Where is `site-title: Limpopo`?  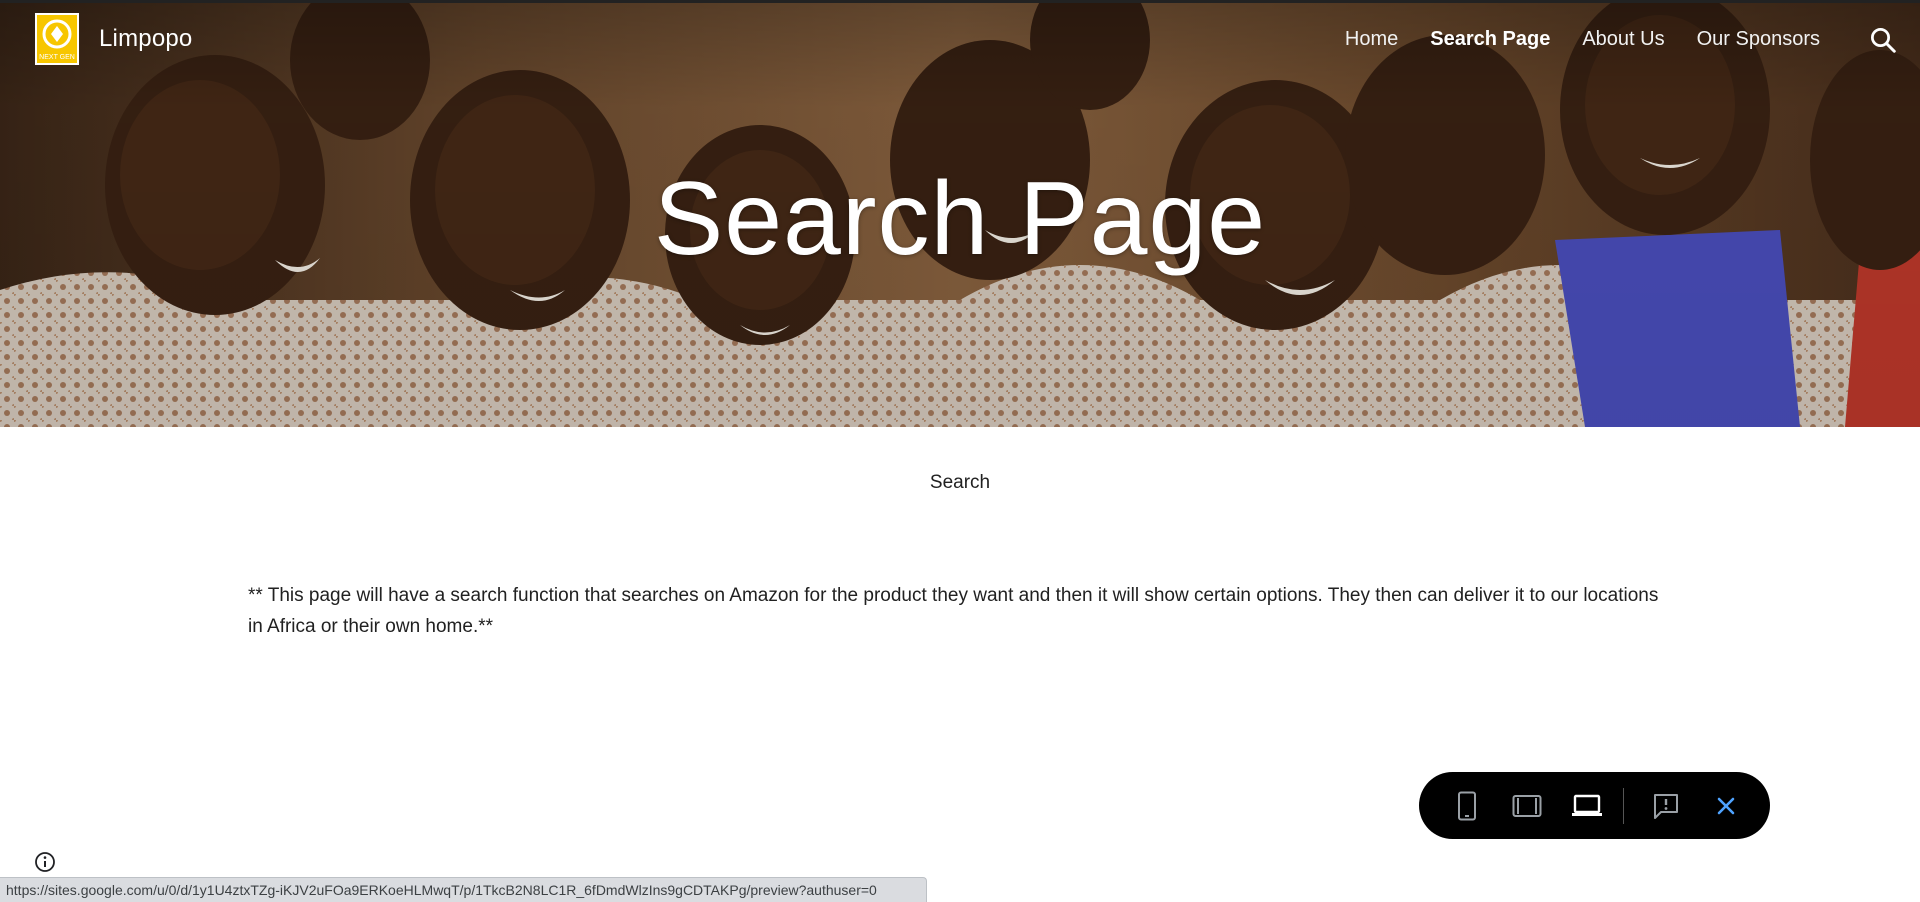
site-title: Limpopo is located at coordinates (145, 39).